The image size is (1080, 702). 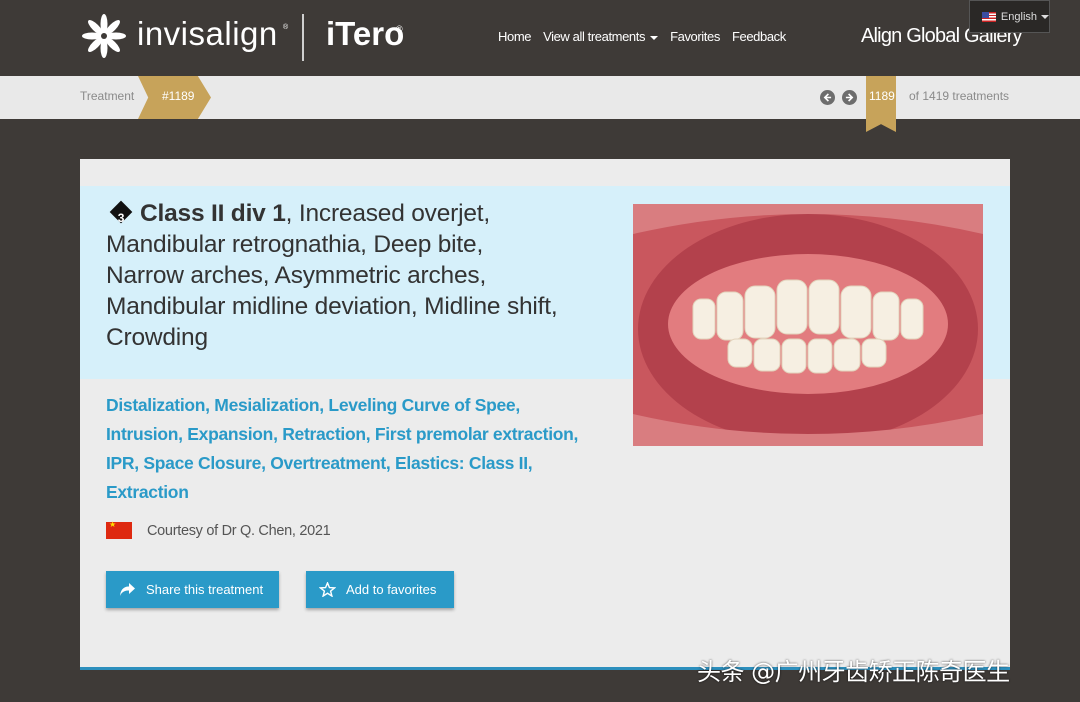 I want to click on arrow-right-icon, so click(x=849, y=97).